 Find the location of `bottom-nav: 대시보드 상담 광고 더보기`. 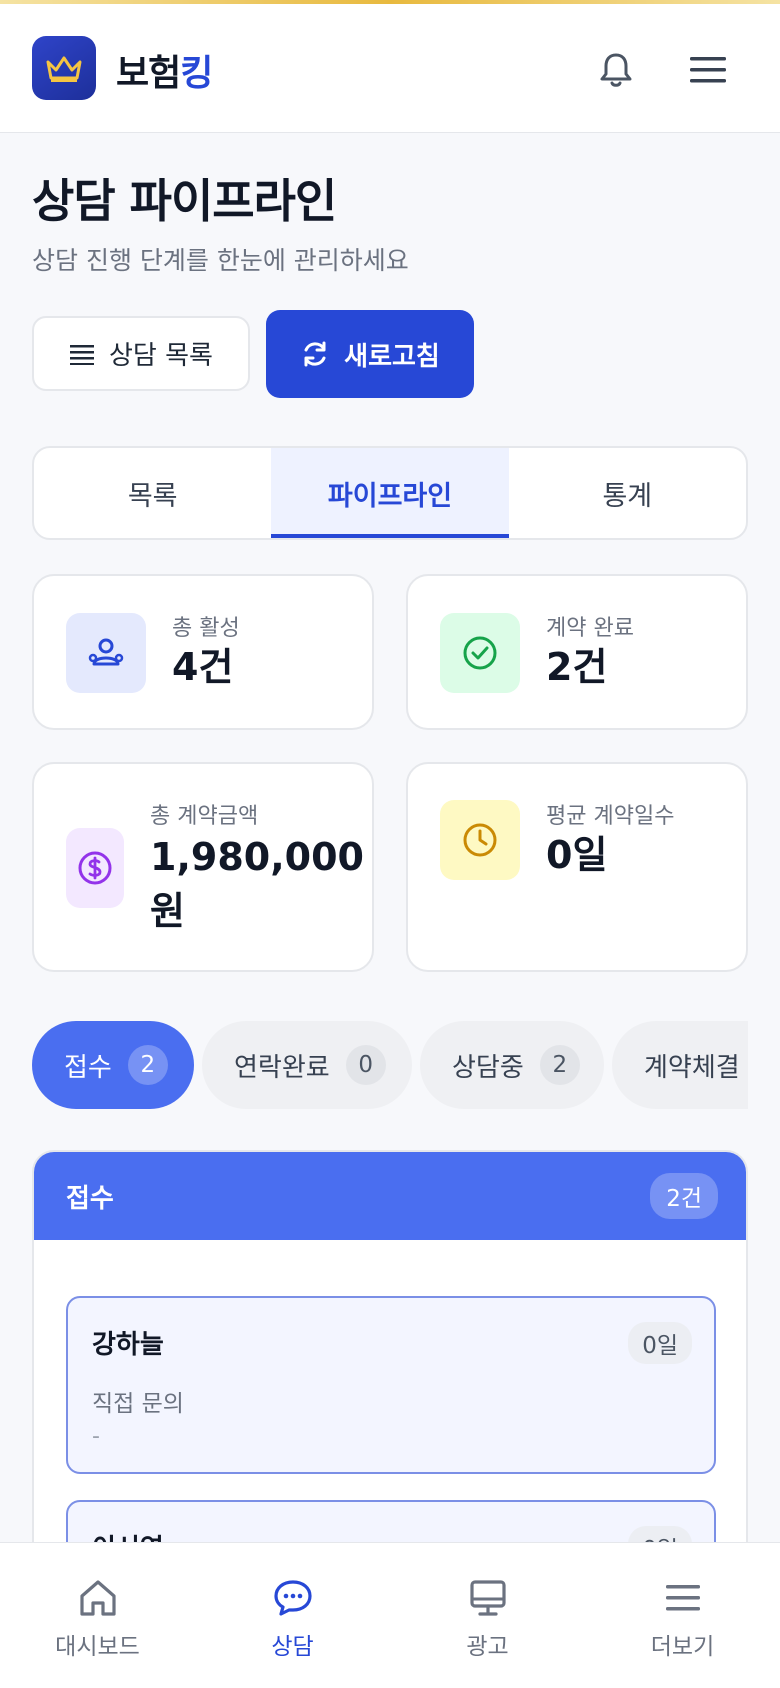

bottom-nav: 대시보드 상담 광고 더보기 is located at coordinates (390, 1615).